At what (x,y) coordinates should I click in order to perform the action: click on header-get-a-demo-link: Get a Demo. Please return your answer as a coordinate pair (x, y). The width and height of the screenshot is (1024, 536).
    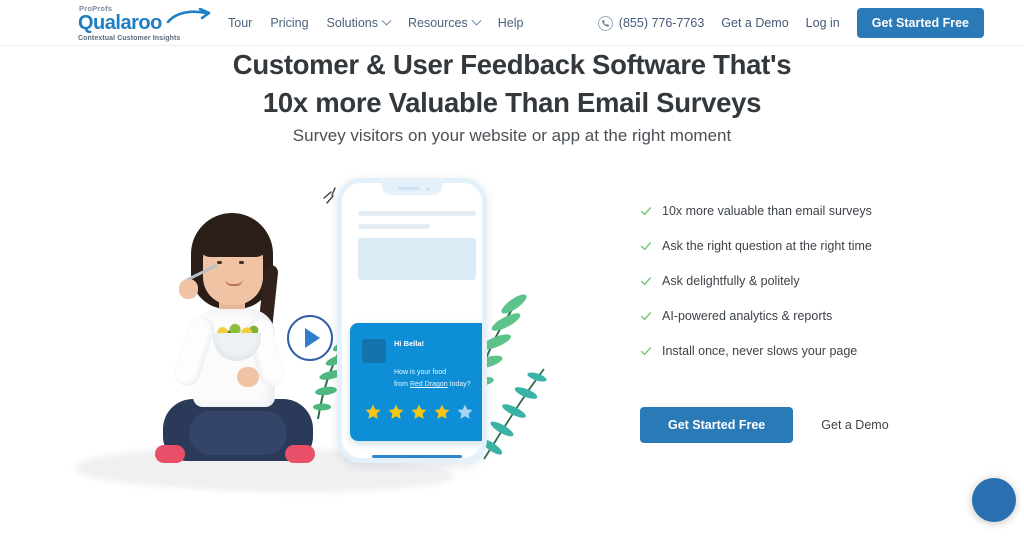
    Looking at the image, I should click on (754, 23).